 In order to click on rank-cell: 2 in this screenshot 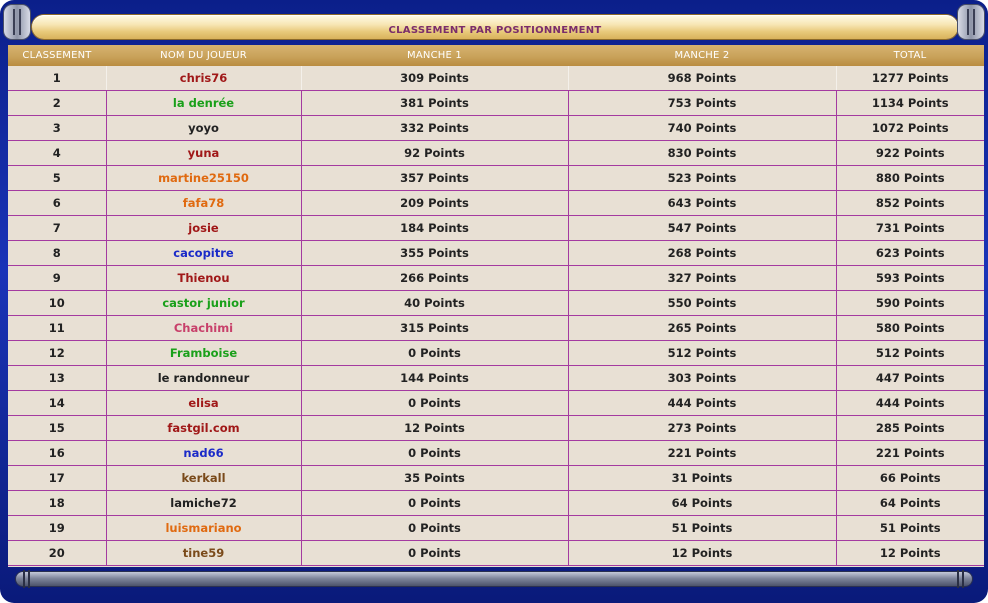, I will do `click(57, 103)`.